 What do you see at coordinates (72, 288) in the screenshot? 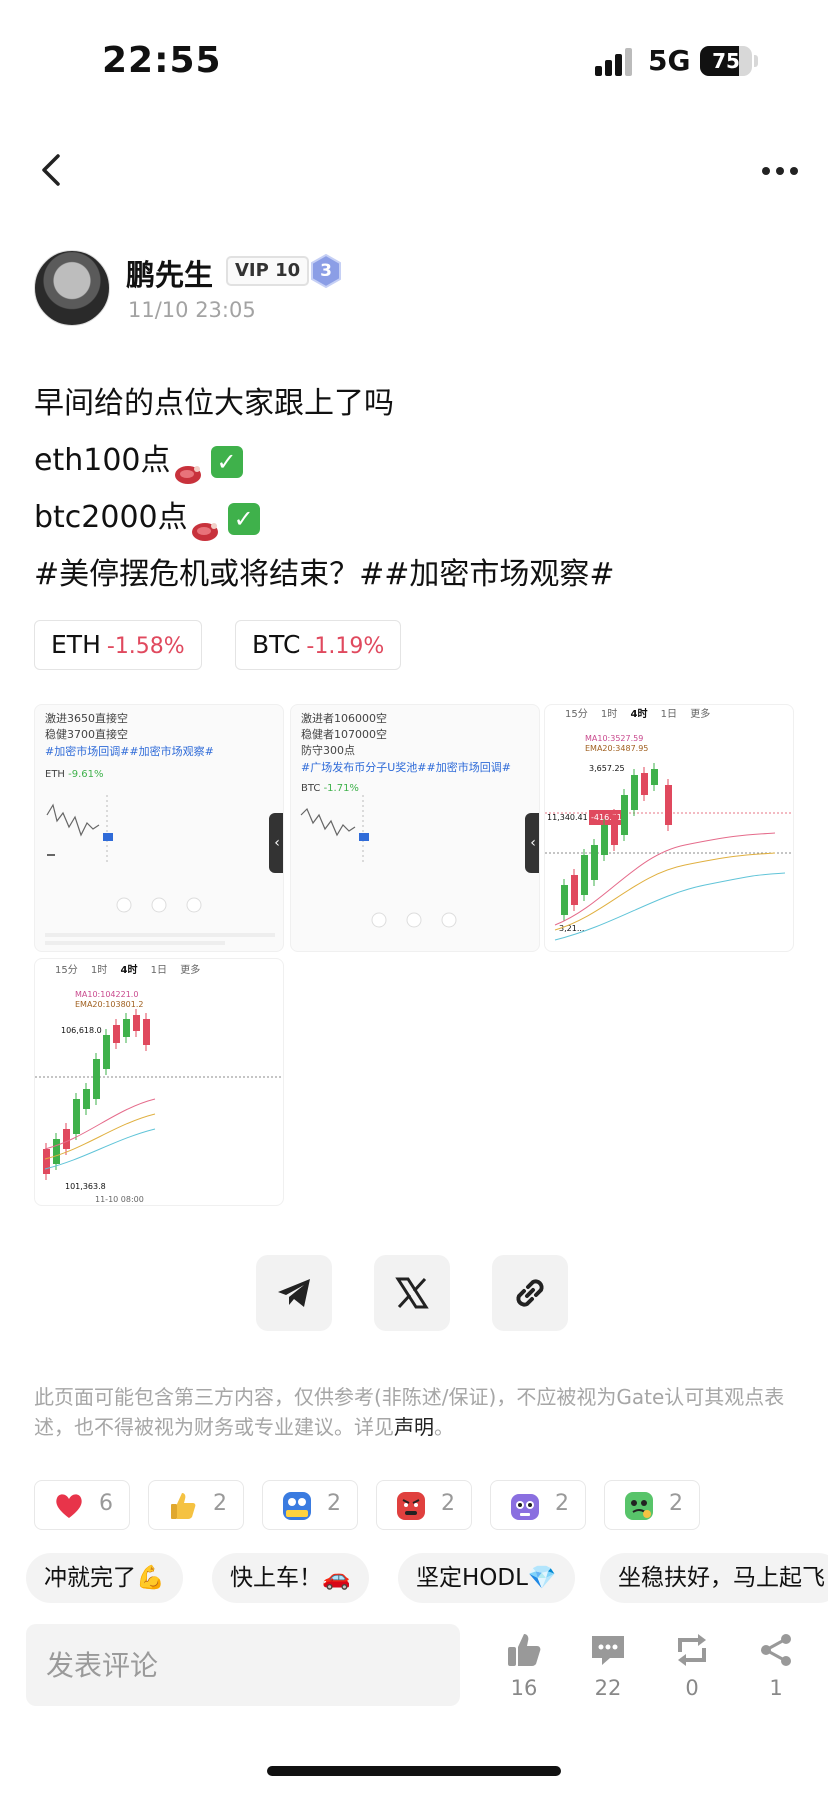
I see `avatar` at bounding box center [72, 288].